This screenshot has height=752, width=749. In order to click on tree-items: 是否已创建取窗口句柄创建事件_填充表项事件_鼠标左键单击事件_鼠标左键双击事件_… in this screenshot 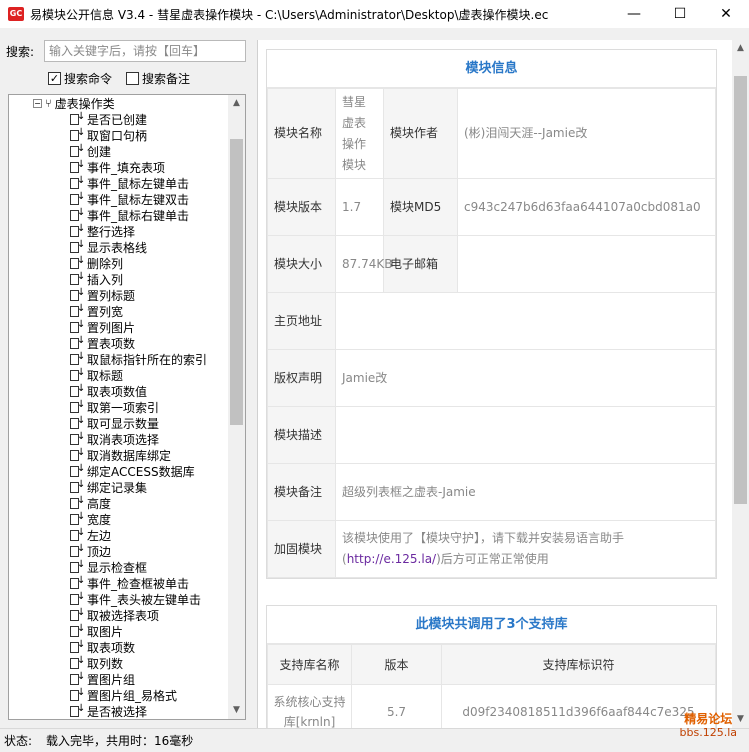, I will do `click(138, 415)`.